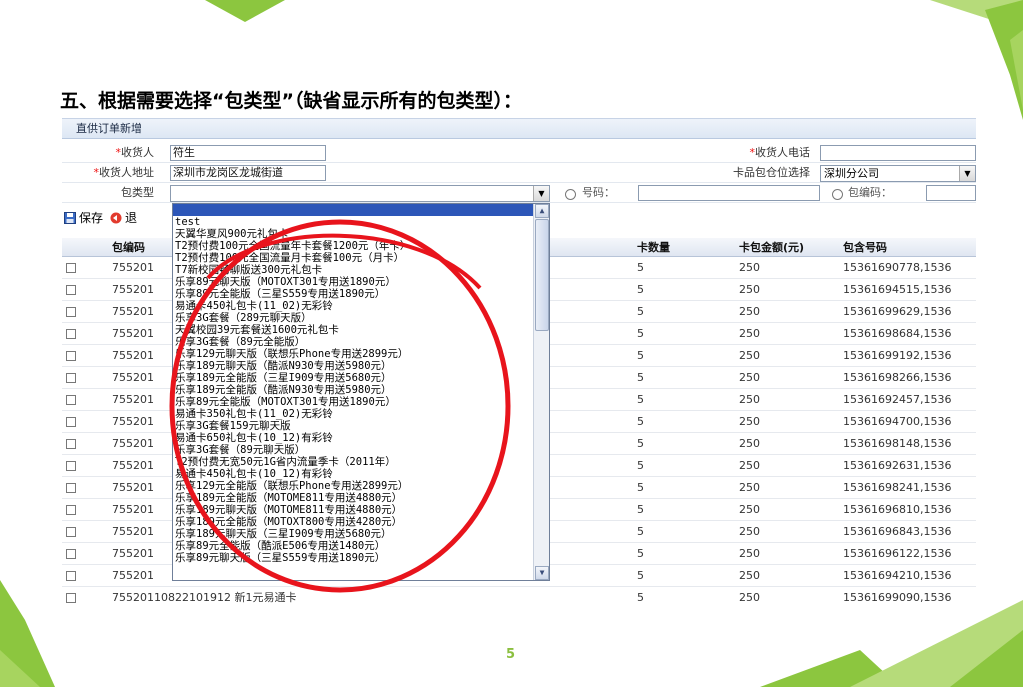  I want to click on numbers-cell: 15361698684,1536, so click(907, 333).